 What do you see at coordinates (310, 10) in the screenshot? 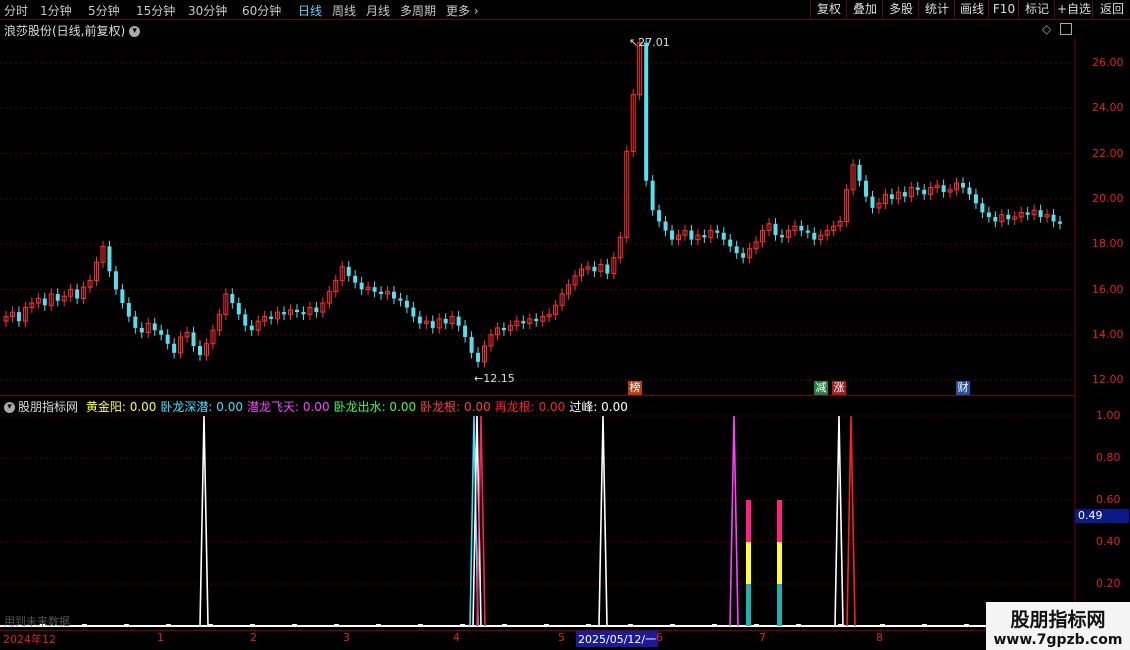
I see `period-daily: 日线` at bounding box center [310, 10].